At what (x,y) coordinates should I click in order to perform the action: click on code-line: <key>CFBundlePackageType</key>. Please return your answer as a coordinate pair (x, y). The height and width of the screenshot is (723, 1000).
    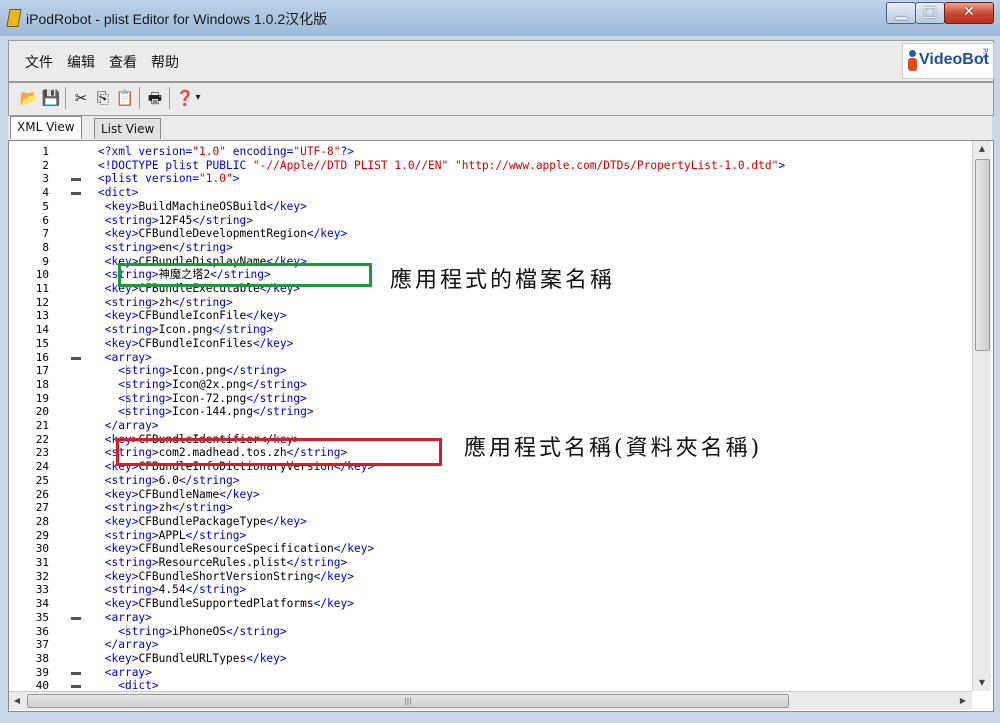
    Looking at the image, I should click on (202, 522).